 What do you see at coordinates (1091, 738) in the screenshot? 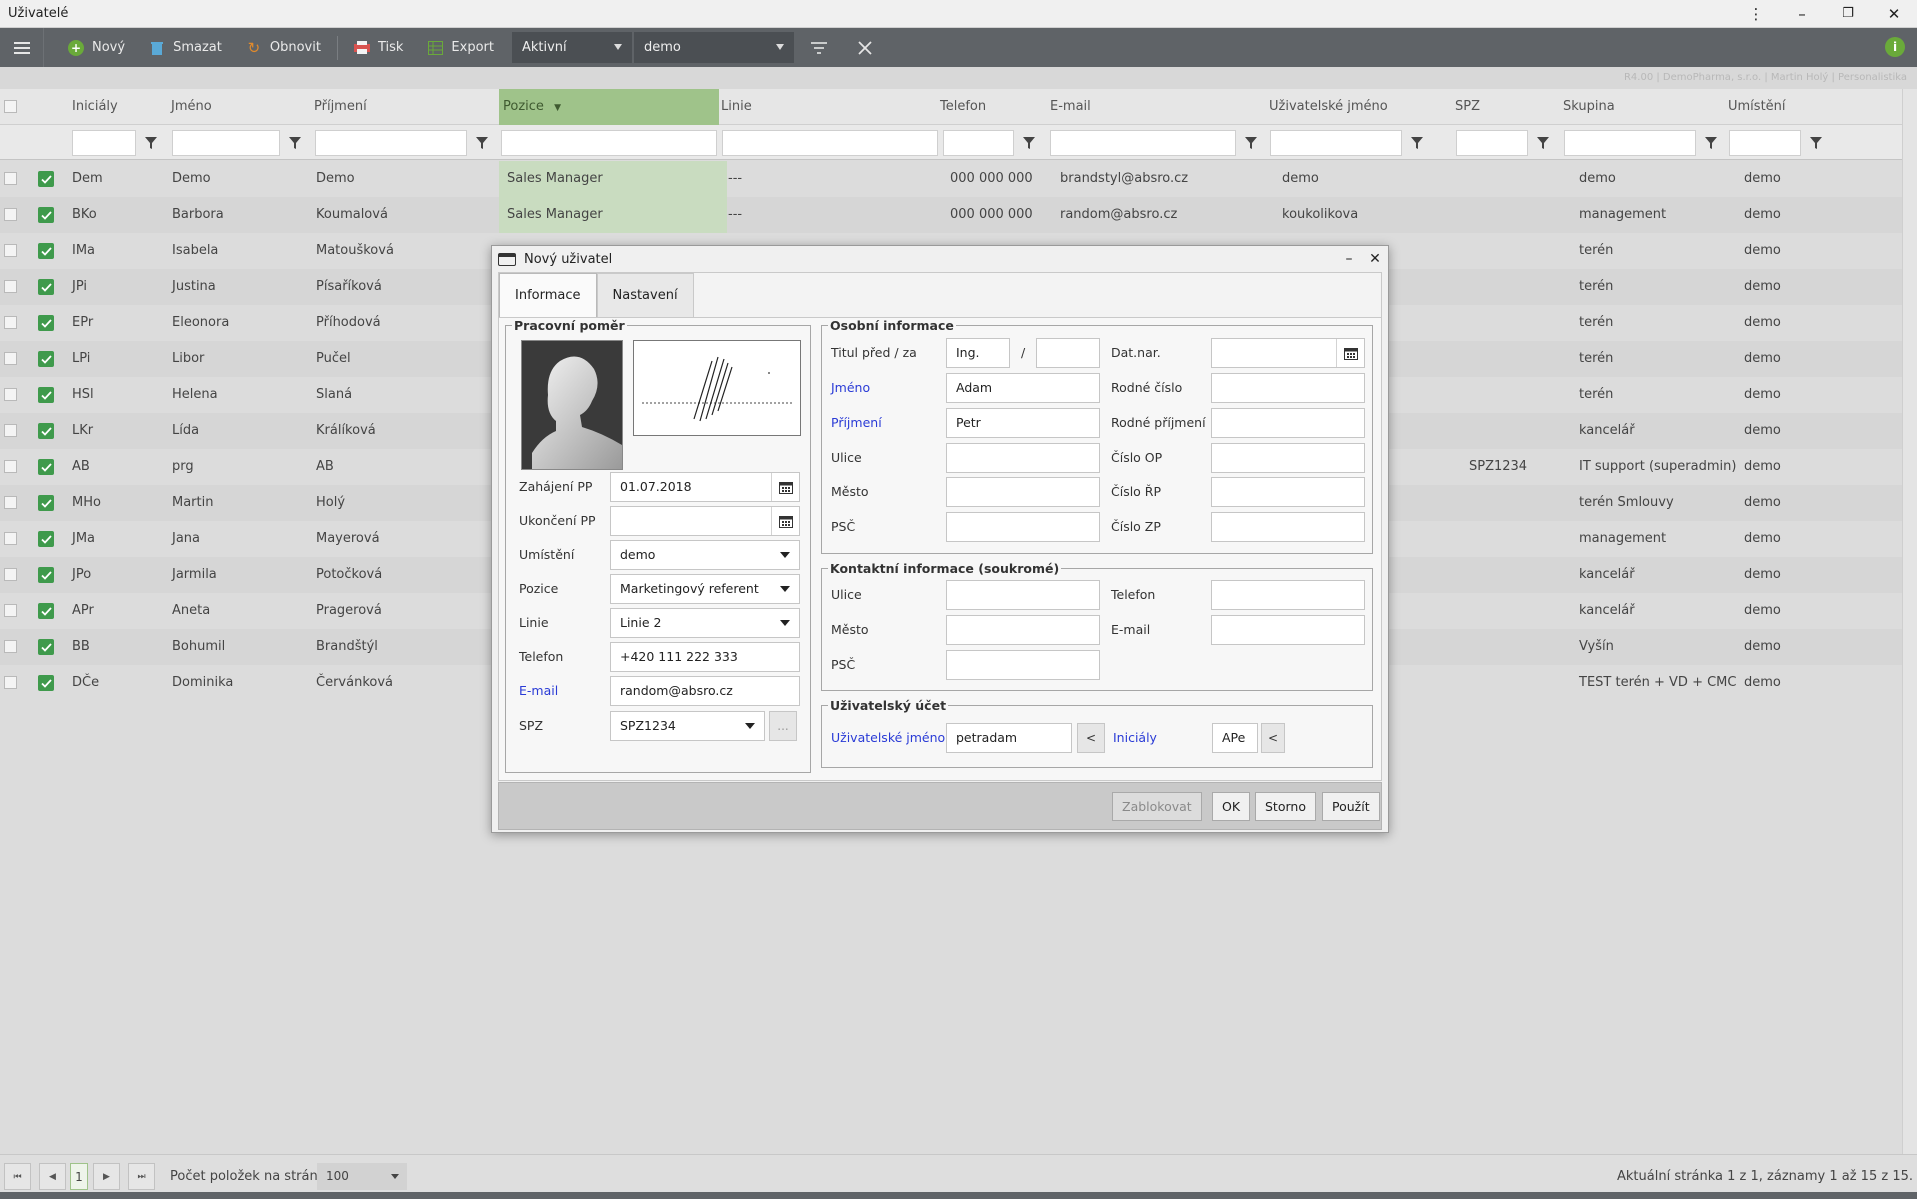
I see `generate-username-button: <` at bounding box center [1091, 738].